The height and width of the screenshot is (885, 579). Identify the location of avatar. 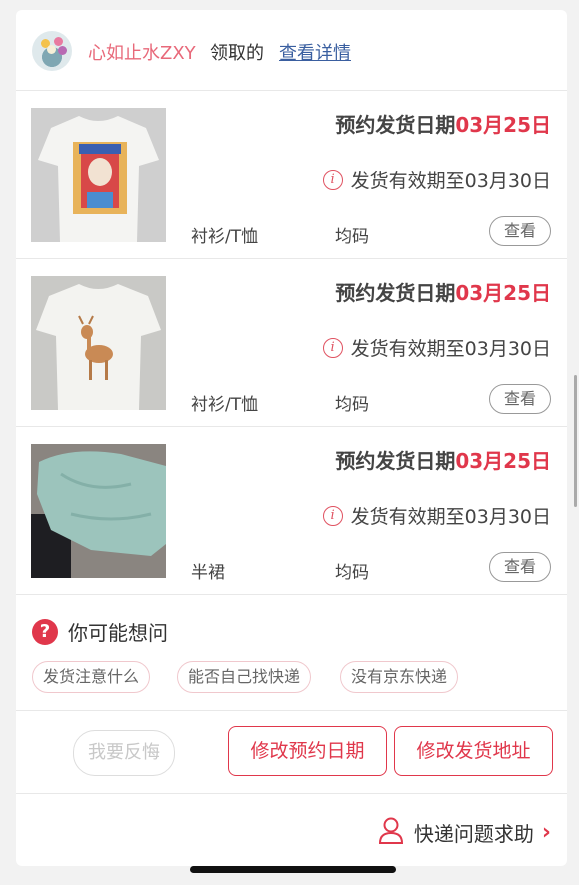
(52, 51).